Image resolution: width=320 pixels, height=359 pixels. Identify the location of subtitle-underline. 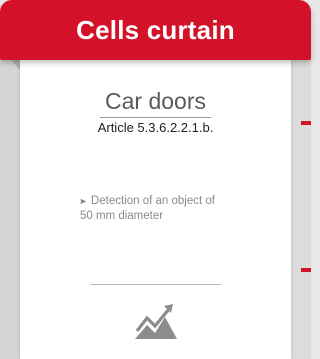
(155, 117).